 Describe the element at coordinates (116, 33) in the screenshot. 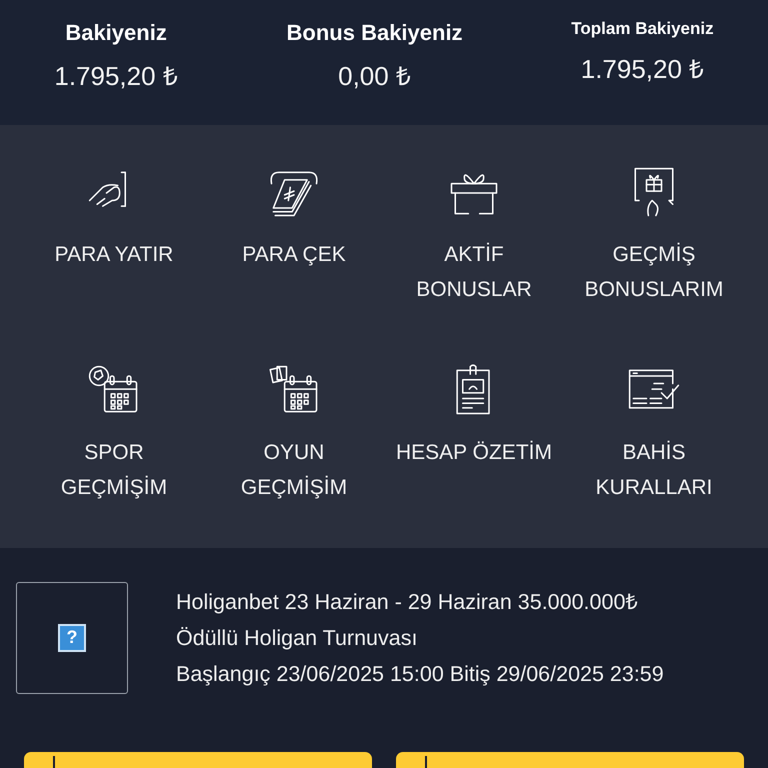

I see `balance-label: Bakiyeniz` at that location.